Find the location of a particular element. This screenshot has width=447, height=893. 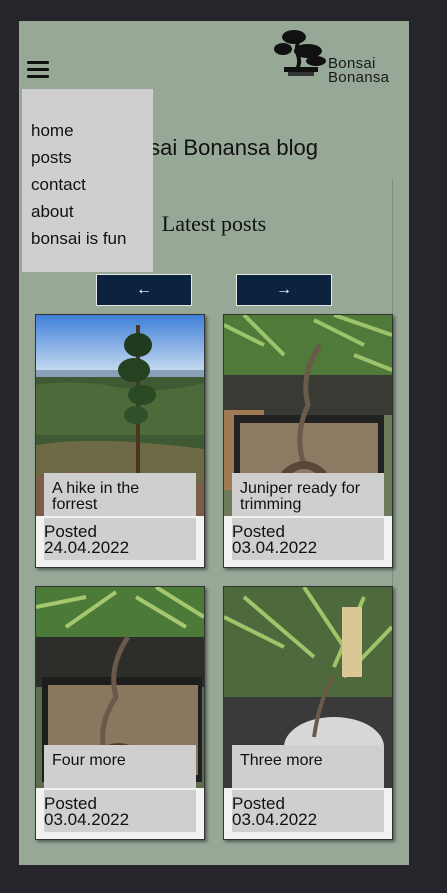

menu-item-contact: contact is located at coordinates (92, 184).